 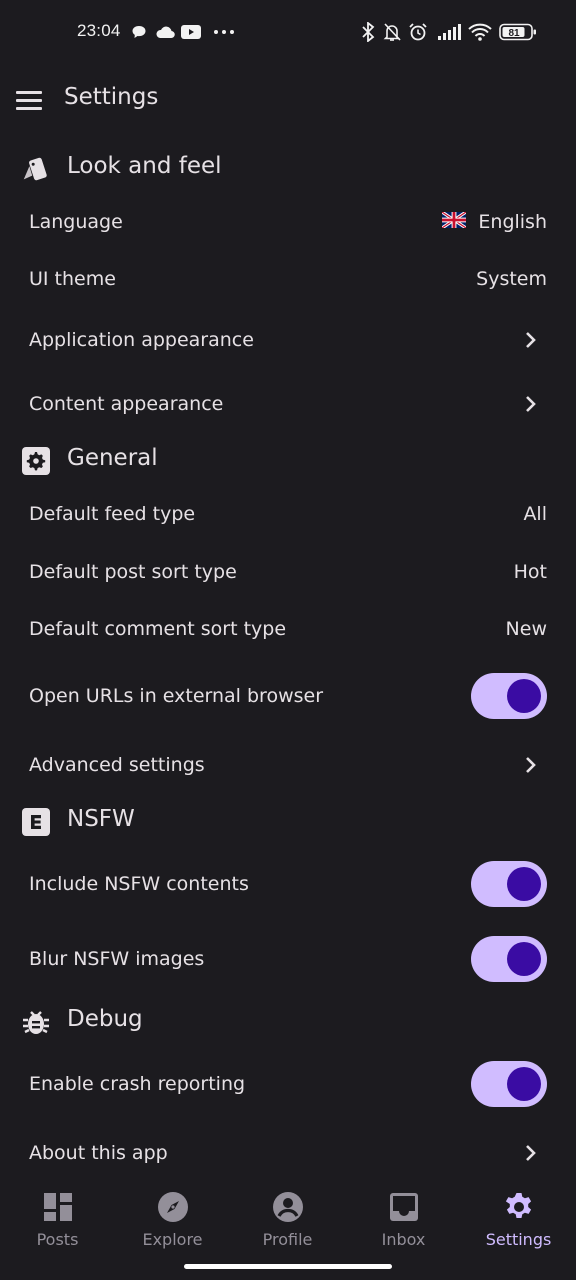 What do you see at coordinates (288, 765) in the screenshot?
I see `advanced-settings-row: Advanced settings` at bounding box center [288, 765].